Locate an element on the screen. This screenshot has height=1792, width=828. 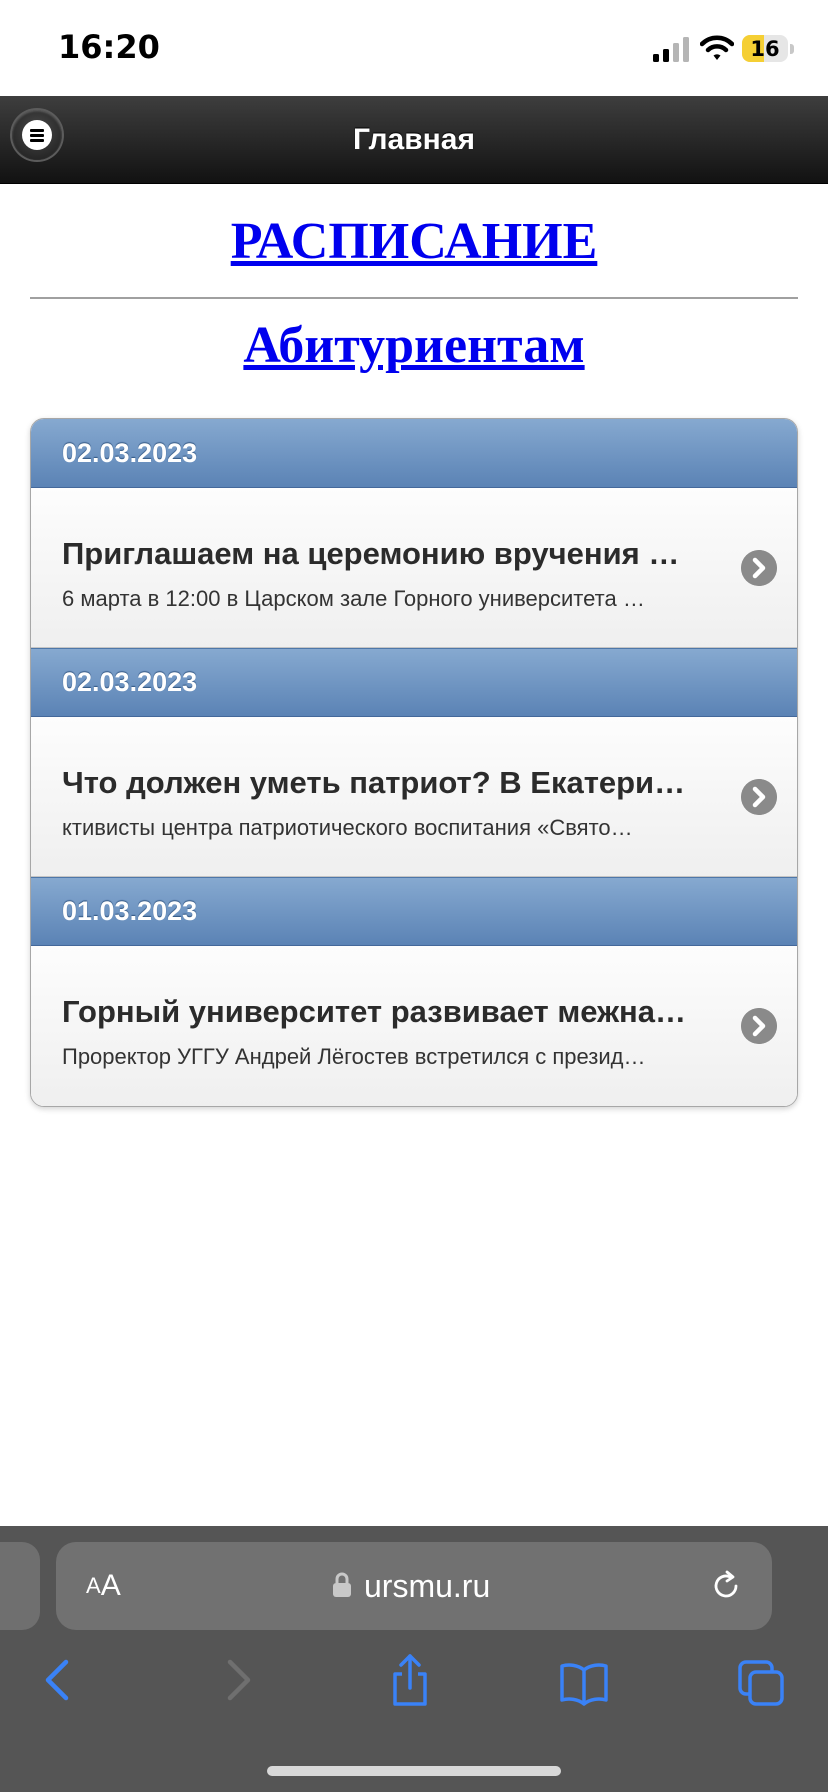
aa-big-letter: A is located at coordinates (110, 1585).